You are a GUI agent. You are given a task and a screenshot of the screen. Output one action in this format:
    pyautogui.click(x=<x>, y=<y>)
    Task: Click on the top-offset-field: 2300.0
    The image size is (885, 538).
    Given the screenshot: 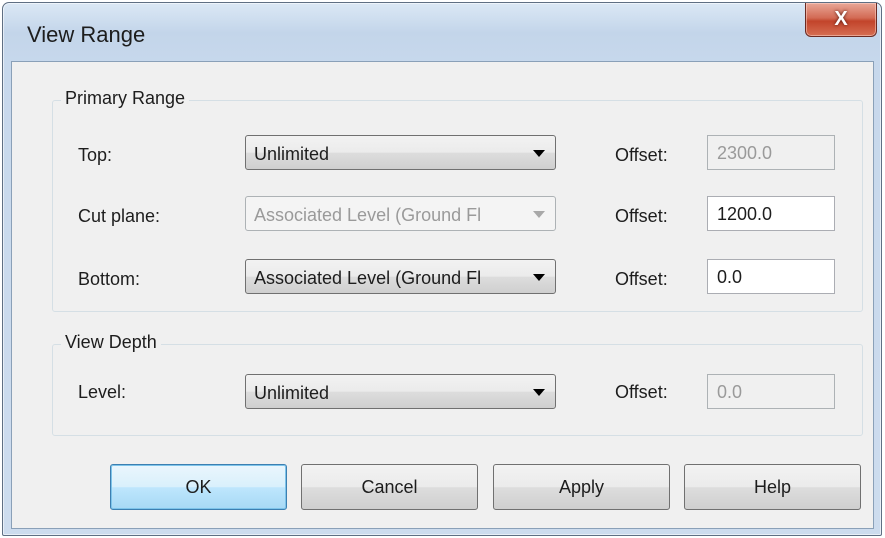 What is the action you would take?
    pyautogui.click(x=771, y=152)
    